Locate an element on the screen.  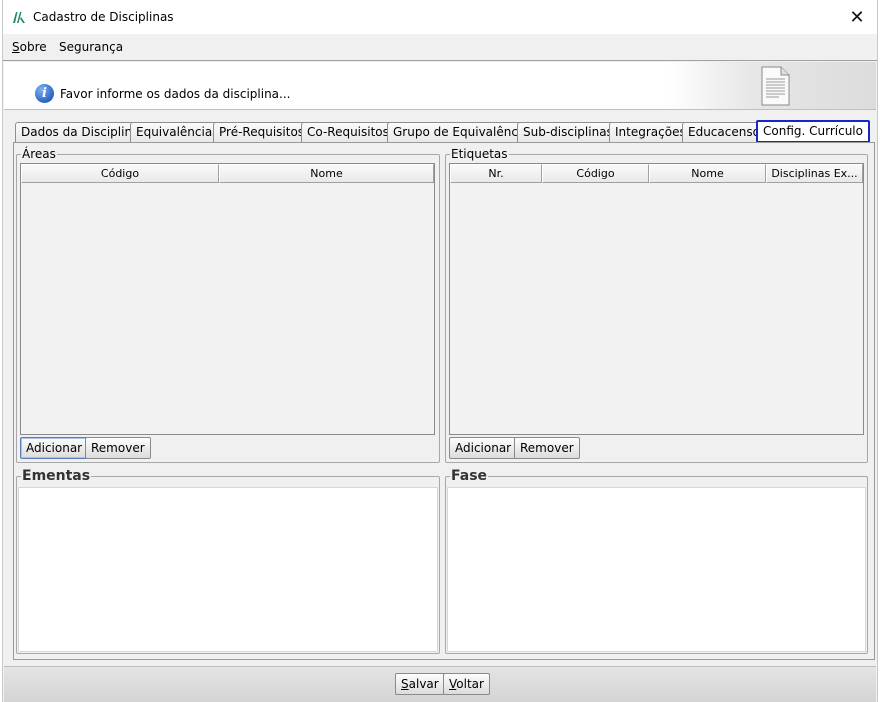
etiquetas-remove-button: Remover is located at coordinates (547, 448).